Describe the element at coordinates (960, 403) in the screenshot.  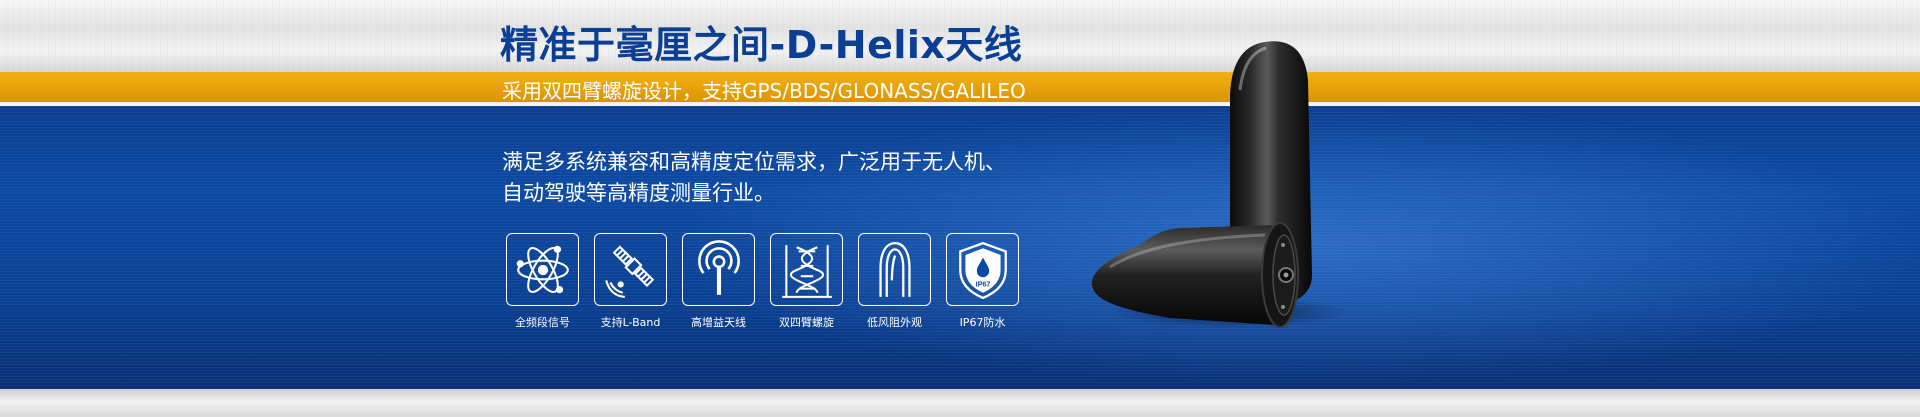
I see `silver-bottom-band` at that location.